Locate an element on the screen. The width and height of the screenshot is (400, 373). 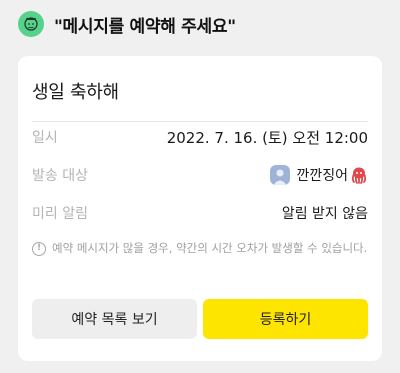
recipient-row: 발송 대상 깐깐징어 is located at coordinates (200, 175).